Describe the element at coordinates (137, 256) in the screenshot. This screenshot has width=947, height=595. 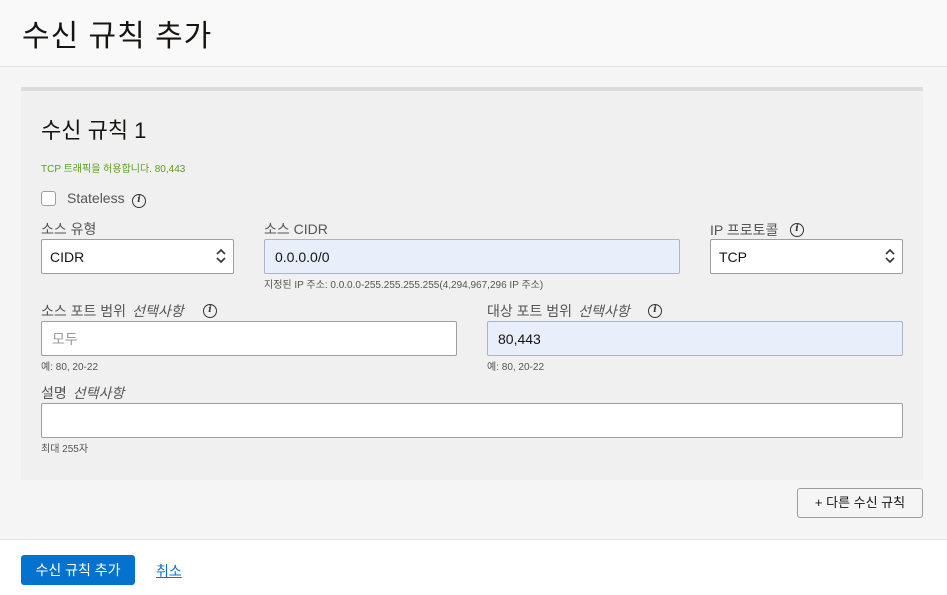
I see `source-type-select: CIDR` at that location.